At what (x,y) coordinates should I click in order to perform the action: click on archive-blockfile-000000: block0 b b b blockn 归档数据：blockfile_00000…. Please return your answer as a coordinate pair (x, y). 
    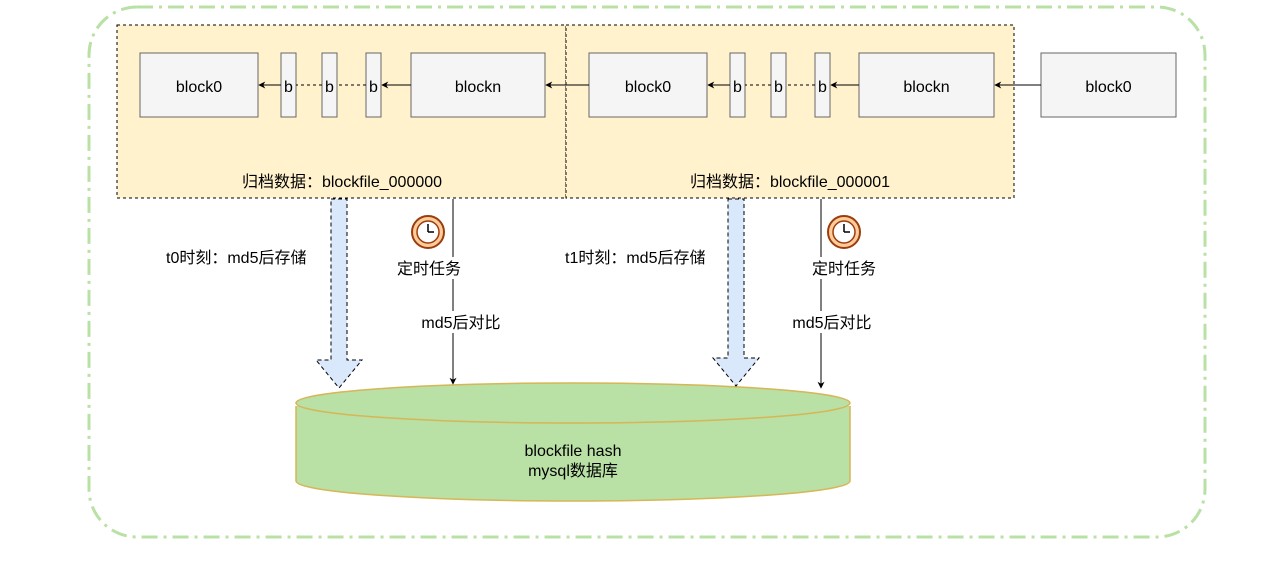
    Looking at the image, I should click on (341, 111).